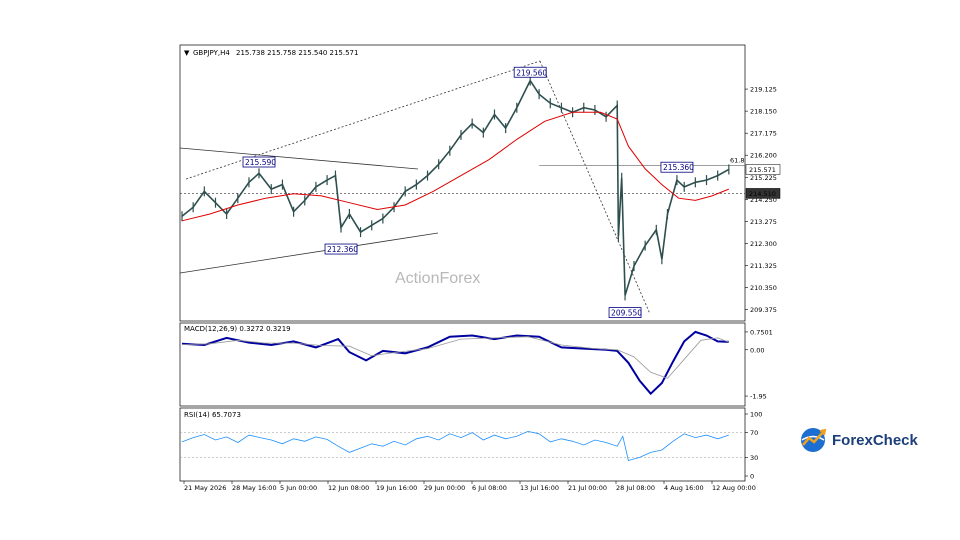  Describe the element at coordinates (237, 329) in the screenshot. I see `macd-title: MACD(12,26,9) 0.3272 0.3219` at that location.